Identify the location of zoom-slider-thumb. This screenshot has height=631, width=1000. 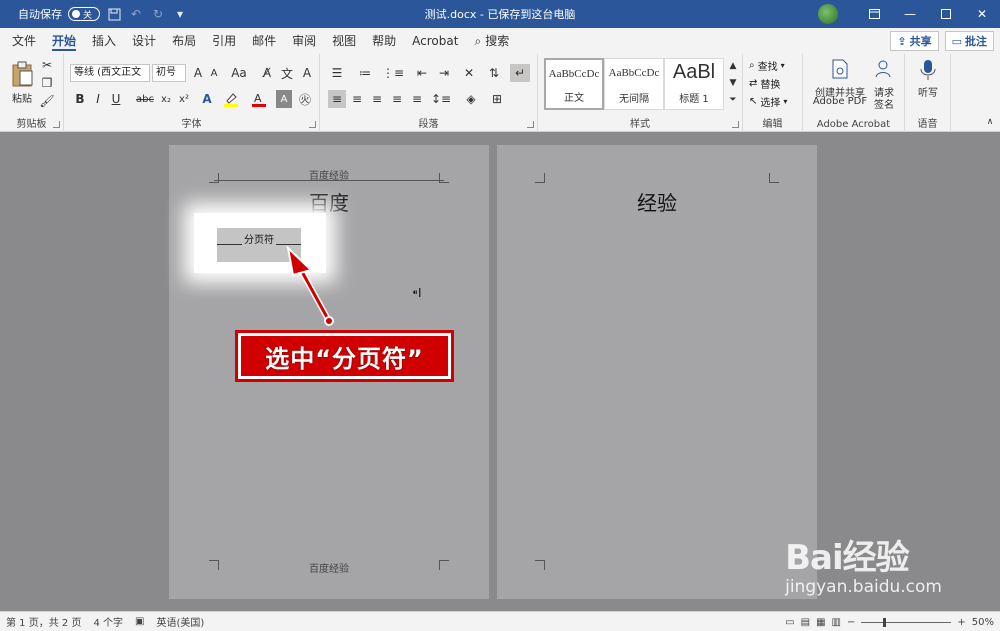
(885, 622).